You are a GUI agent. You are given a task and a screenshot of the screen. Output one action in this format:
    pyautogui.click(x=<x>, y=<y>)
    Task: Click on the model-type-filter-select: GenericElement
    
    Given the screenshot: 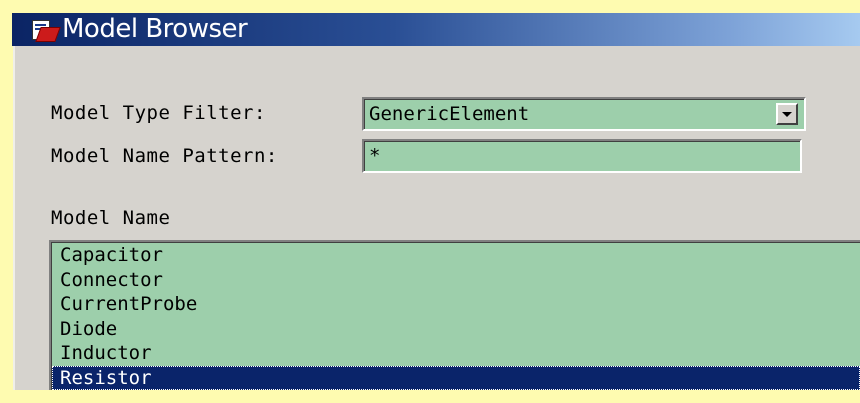 What is the action you would take?
    pyautogui.click(x=584, y=114)
    